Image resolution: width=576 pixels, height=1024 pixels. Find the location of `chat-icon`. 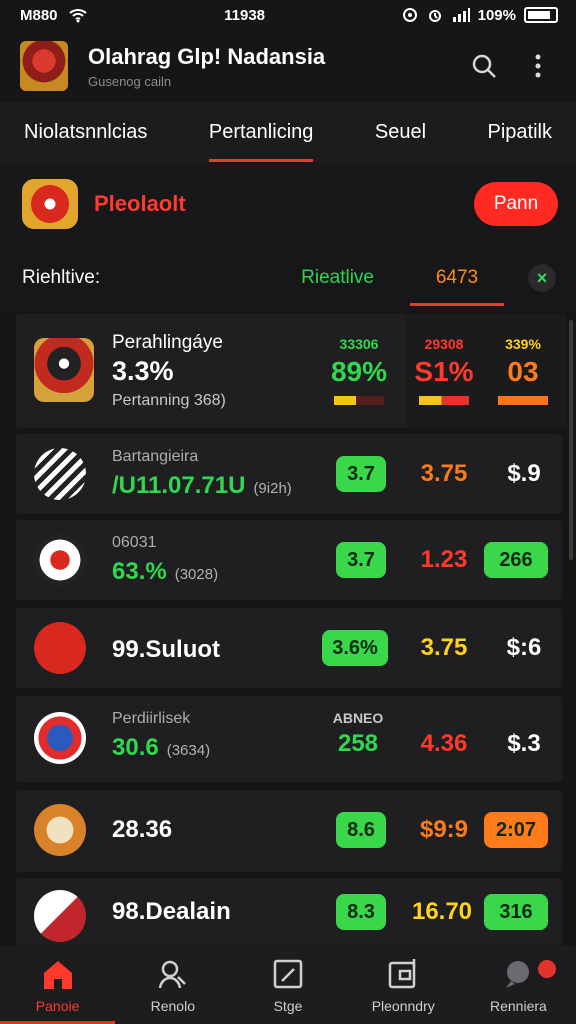

chat-icon is located at coordinates (518, 974).